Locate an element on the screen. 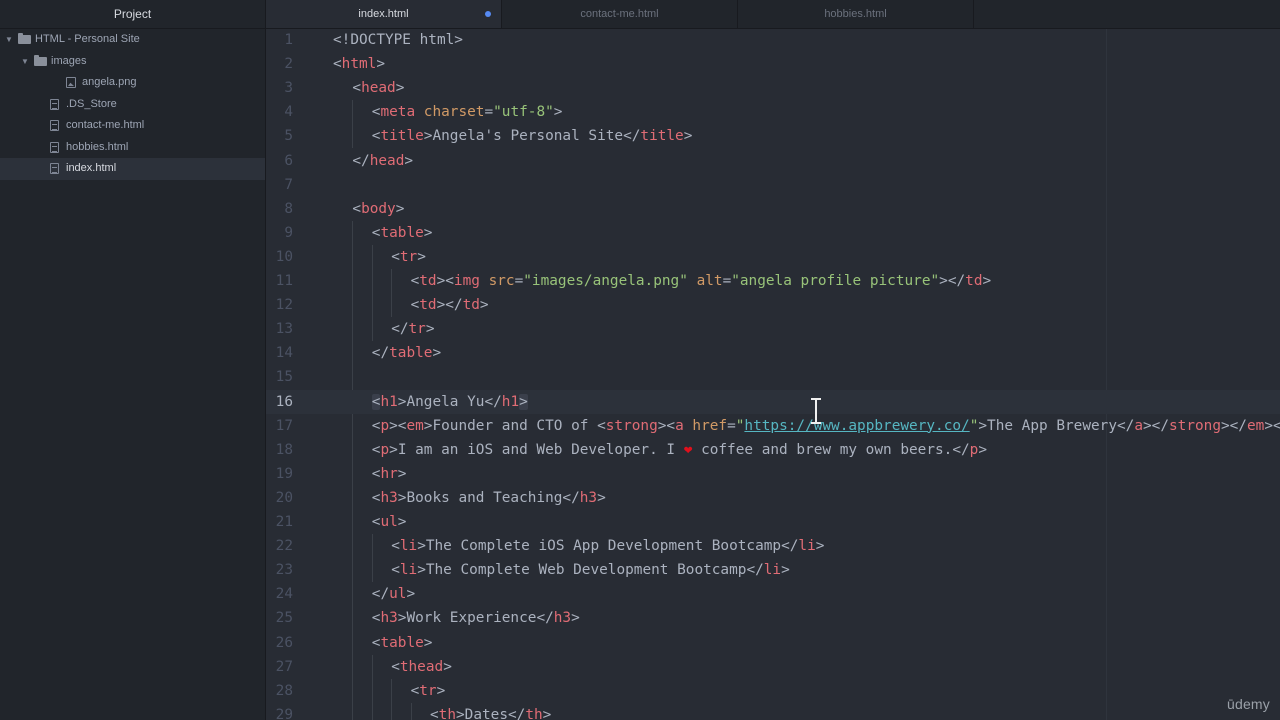 The height and width of the screenshot is (720, 1280). tab-contact-me-html: contact-me.html is located at coordinates (620, 14).